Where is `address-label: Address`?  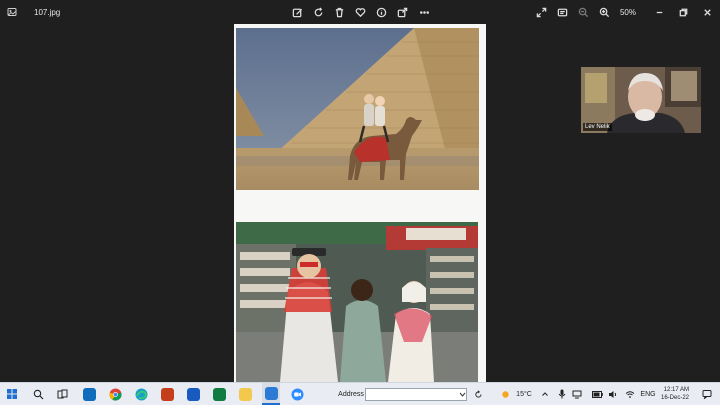 address-label: Address is located at coordinates (351, 394).